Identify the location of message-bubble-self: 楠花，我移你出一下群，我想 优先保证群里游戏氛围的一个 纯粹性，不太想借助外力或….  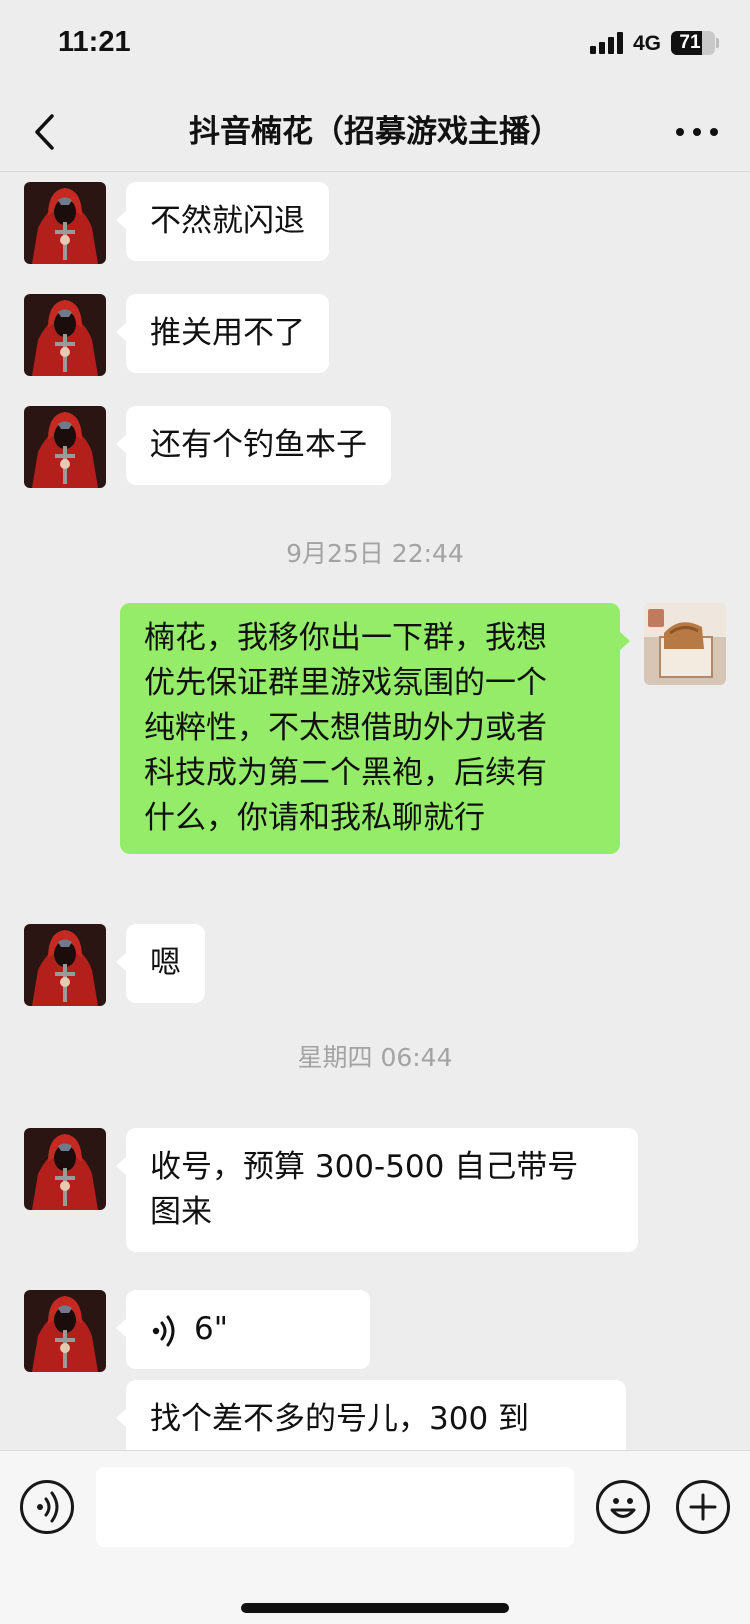
(375, 728).